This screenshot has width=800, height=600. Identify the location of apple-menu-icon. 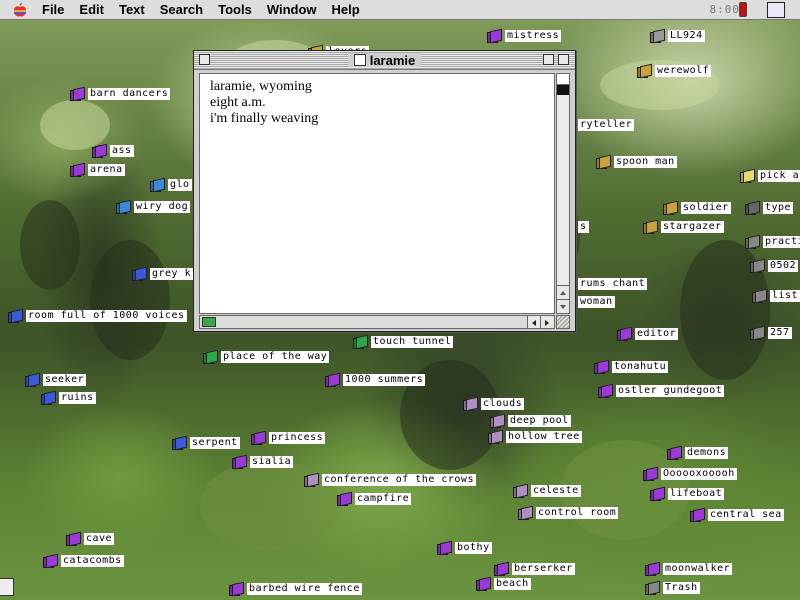
(20, 10).